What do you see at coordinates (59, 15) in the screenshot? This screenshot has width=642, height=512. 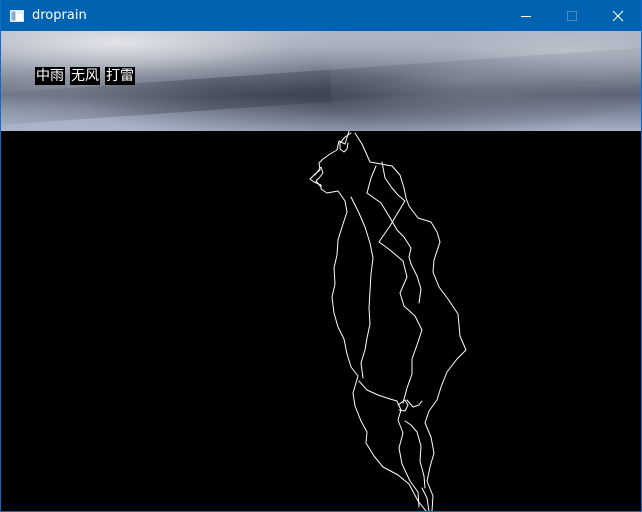 I see `window-title: droprain` at bounding box center [59, 15].